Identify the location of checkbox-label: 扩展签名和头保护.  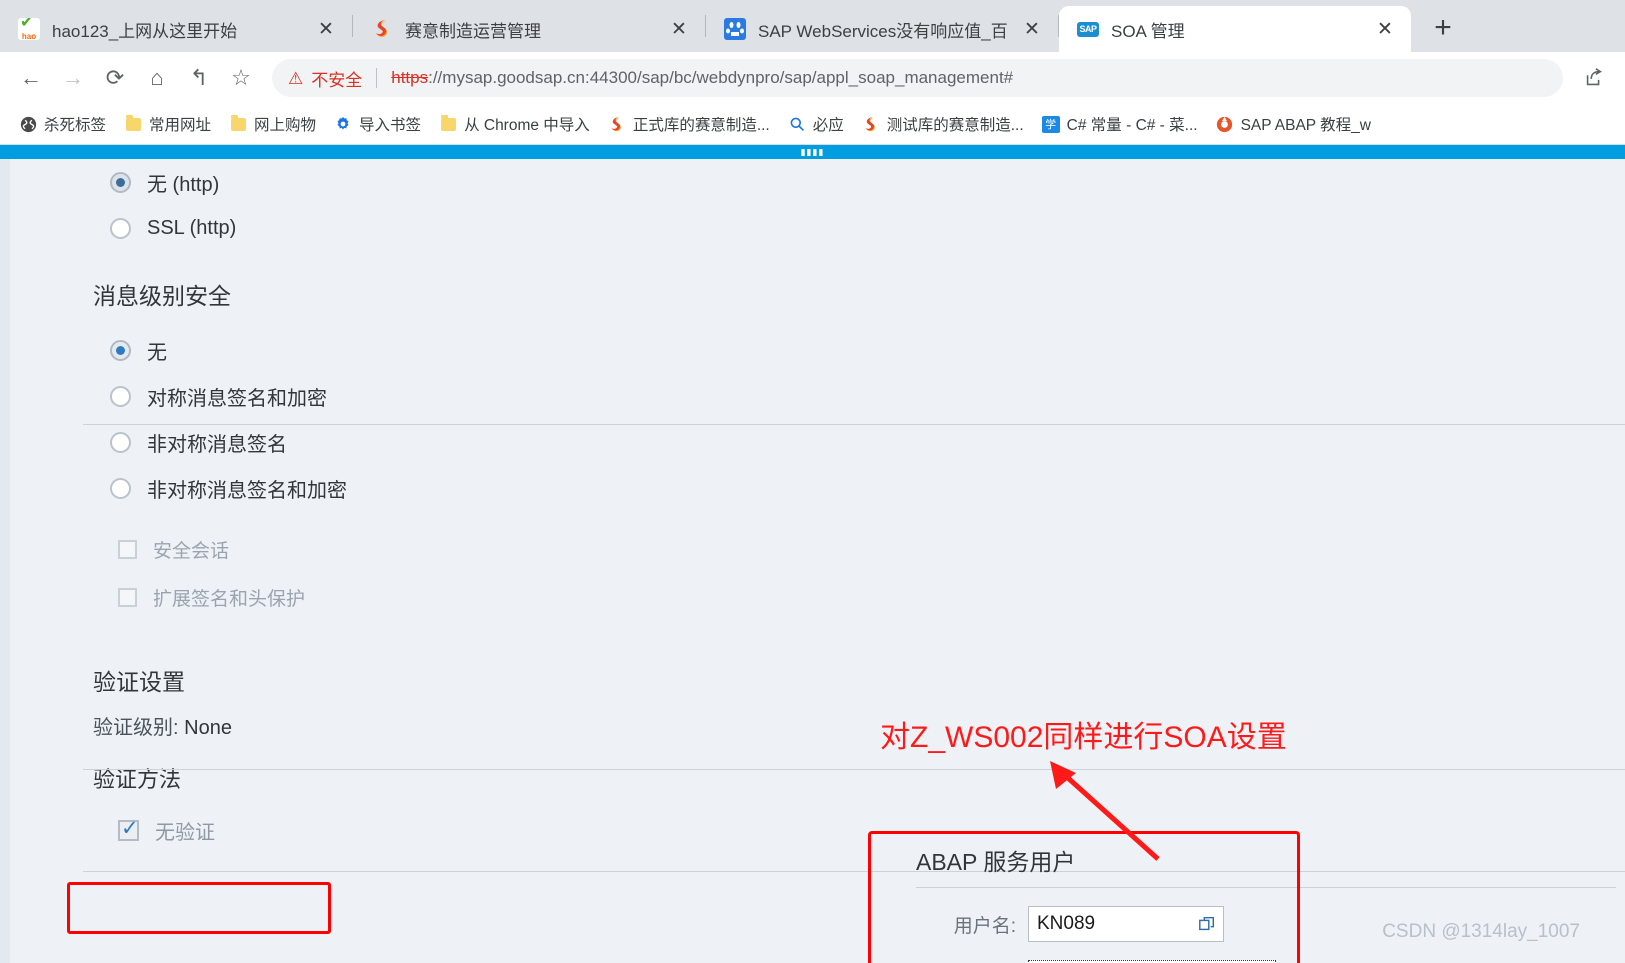
(229, 599).